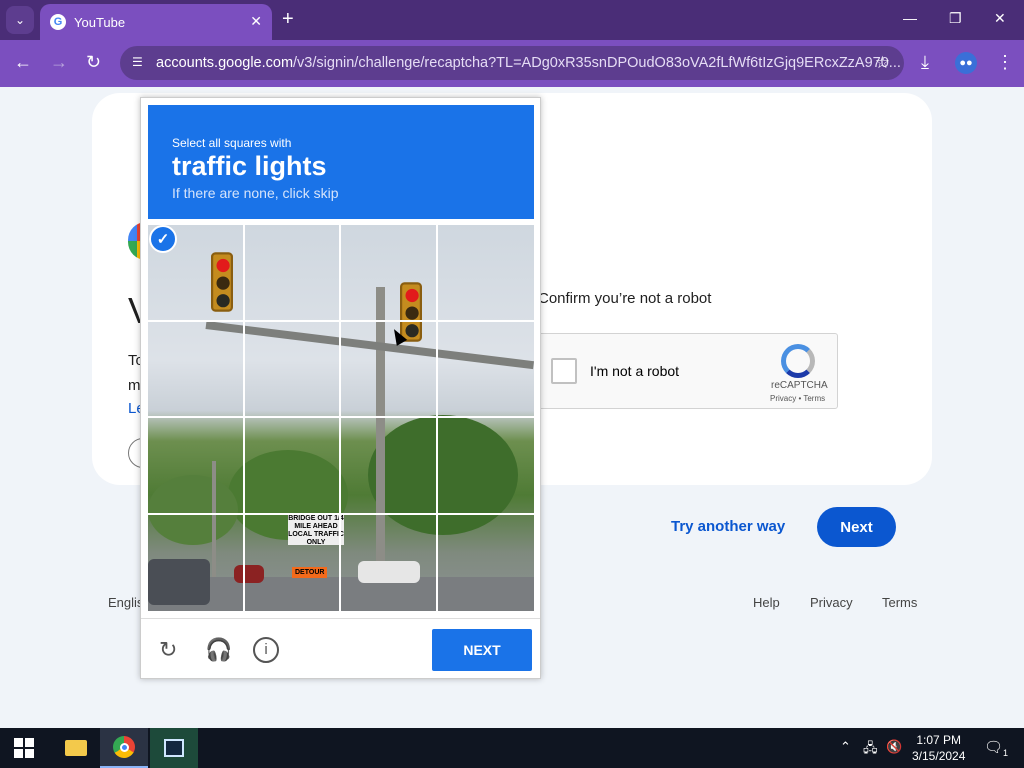 This screenshot has width=1024, height=768. I want to click on new-tab-button: +, so click(288, 19).